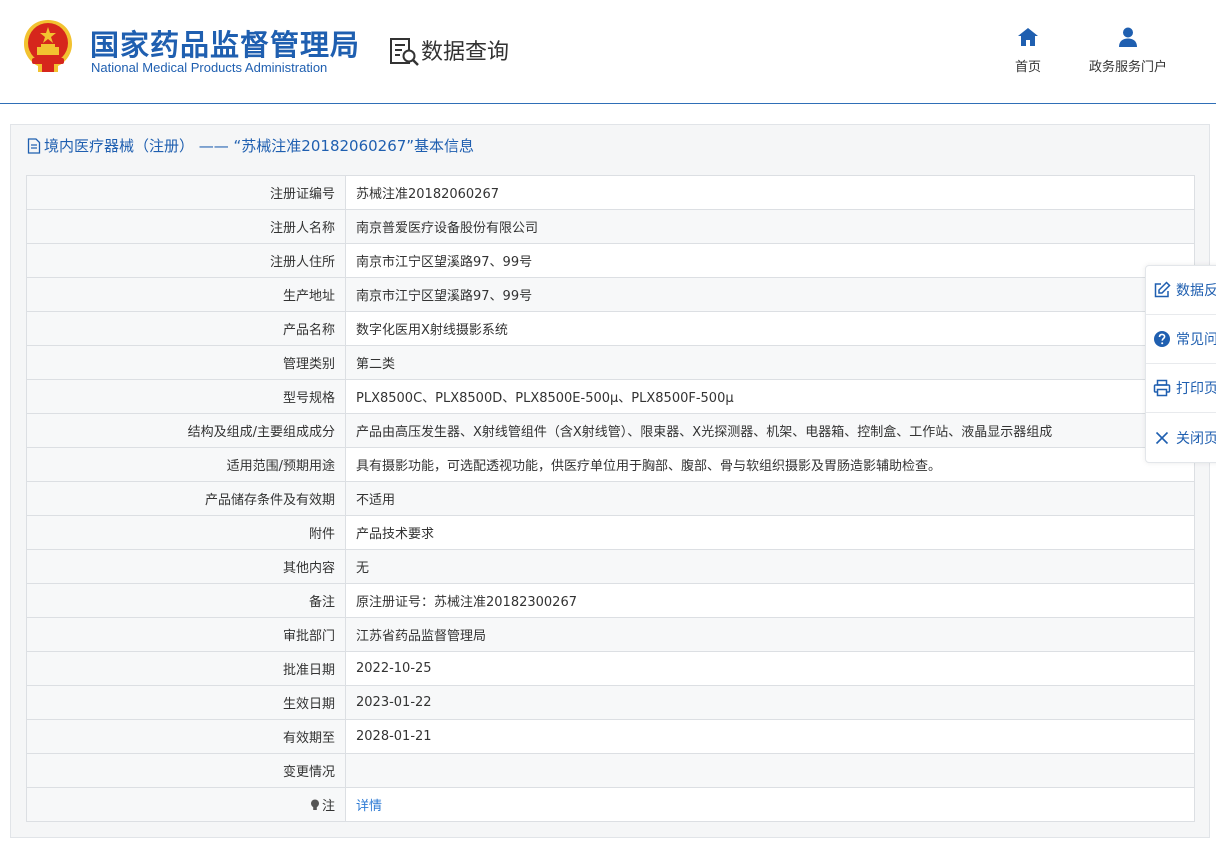 The width and height of the screenshot is (1216, 848). Describe the element at coordinates (1196, 291) in the screenshot. I see `feedback-label: 数据反` at that location.